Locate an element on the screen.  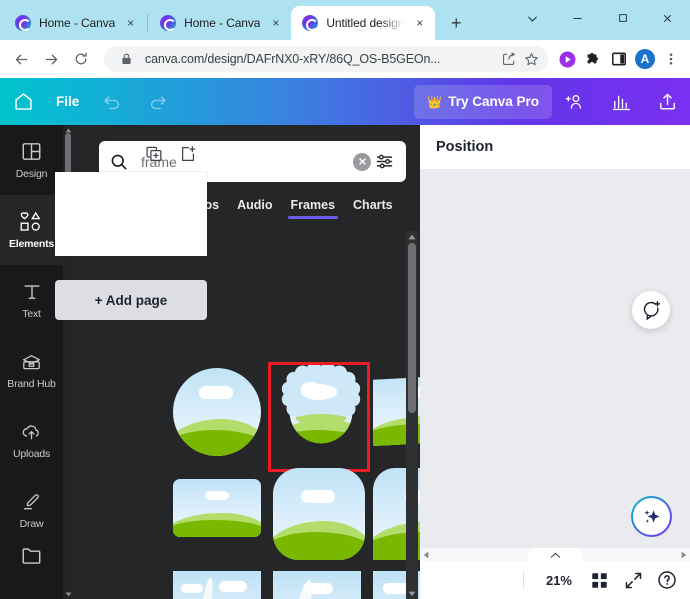
browser-tab-1: Home - Canva × is located at coordinates (75, 23).